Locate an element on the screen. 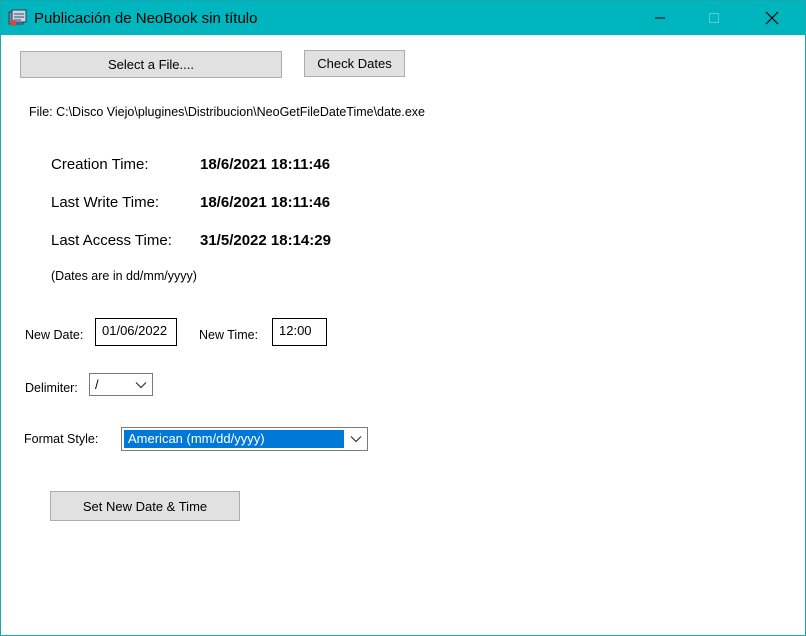  creation-time-value: 18/6/2021 18:11:46 is located at coordinates (265, 164).